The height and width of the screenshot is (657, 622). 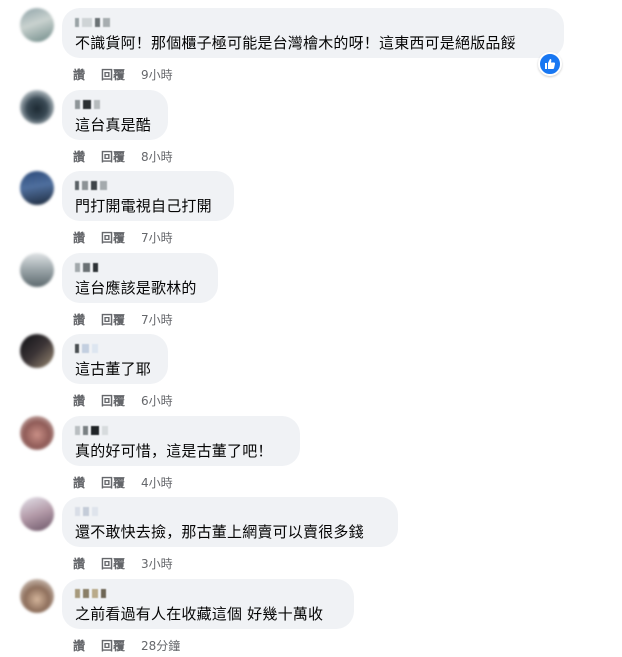 I want to click on comment-actions: 讚 回覆 9小時, so click(x=123, y=75).